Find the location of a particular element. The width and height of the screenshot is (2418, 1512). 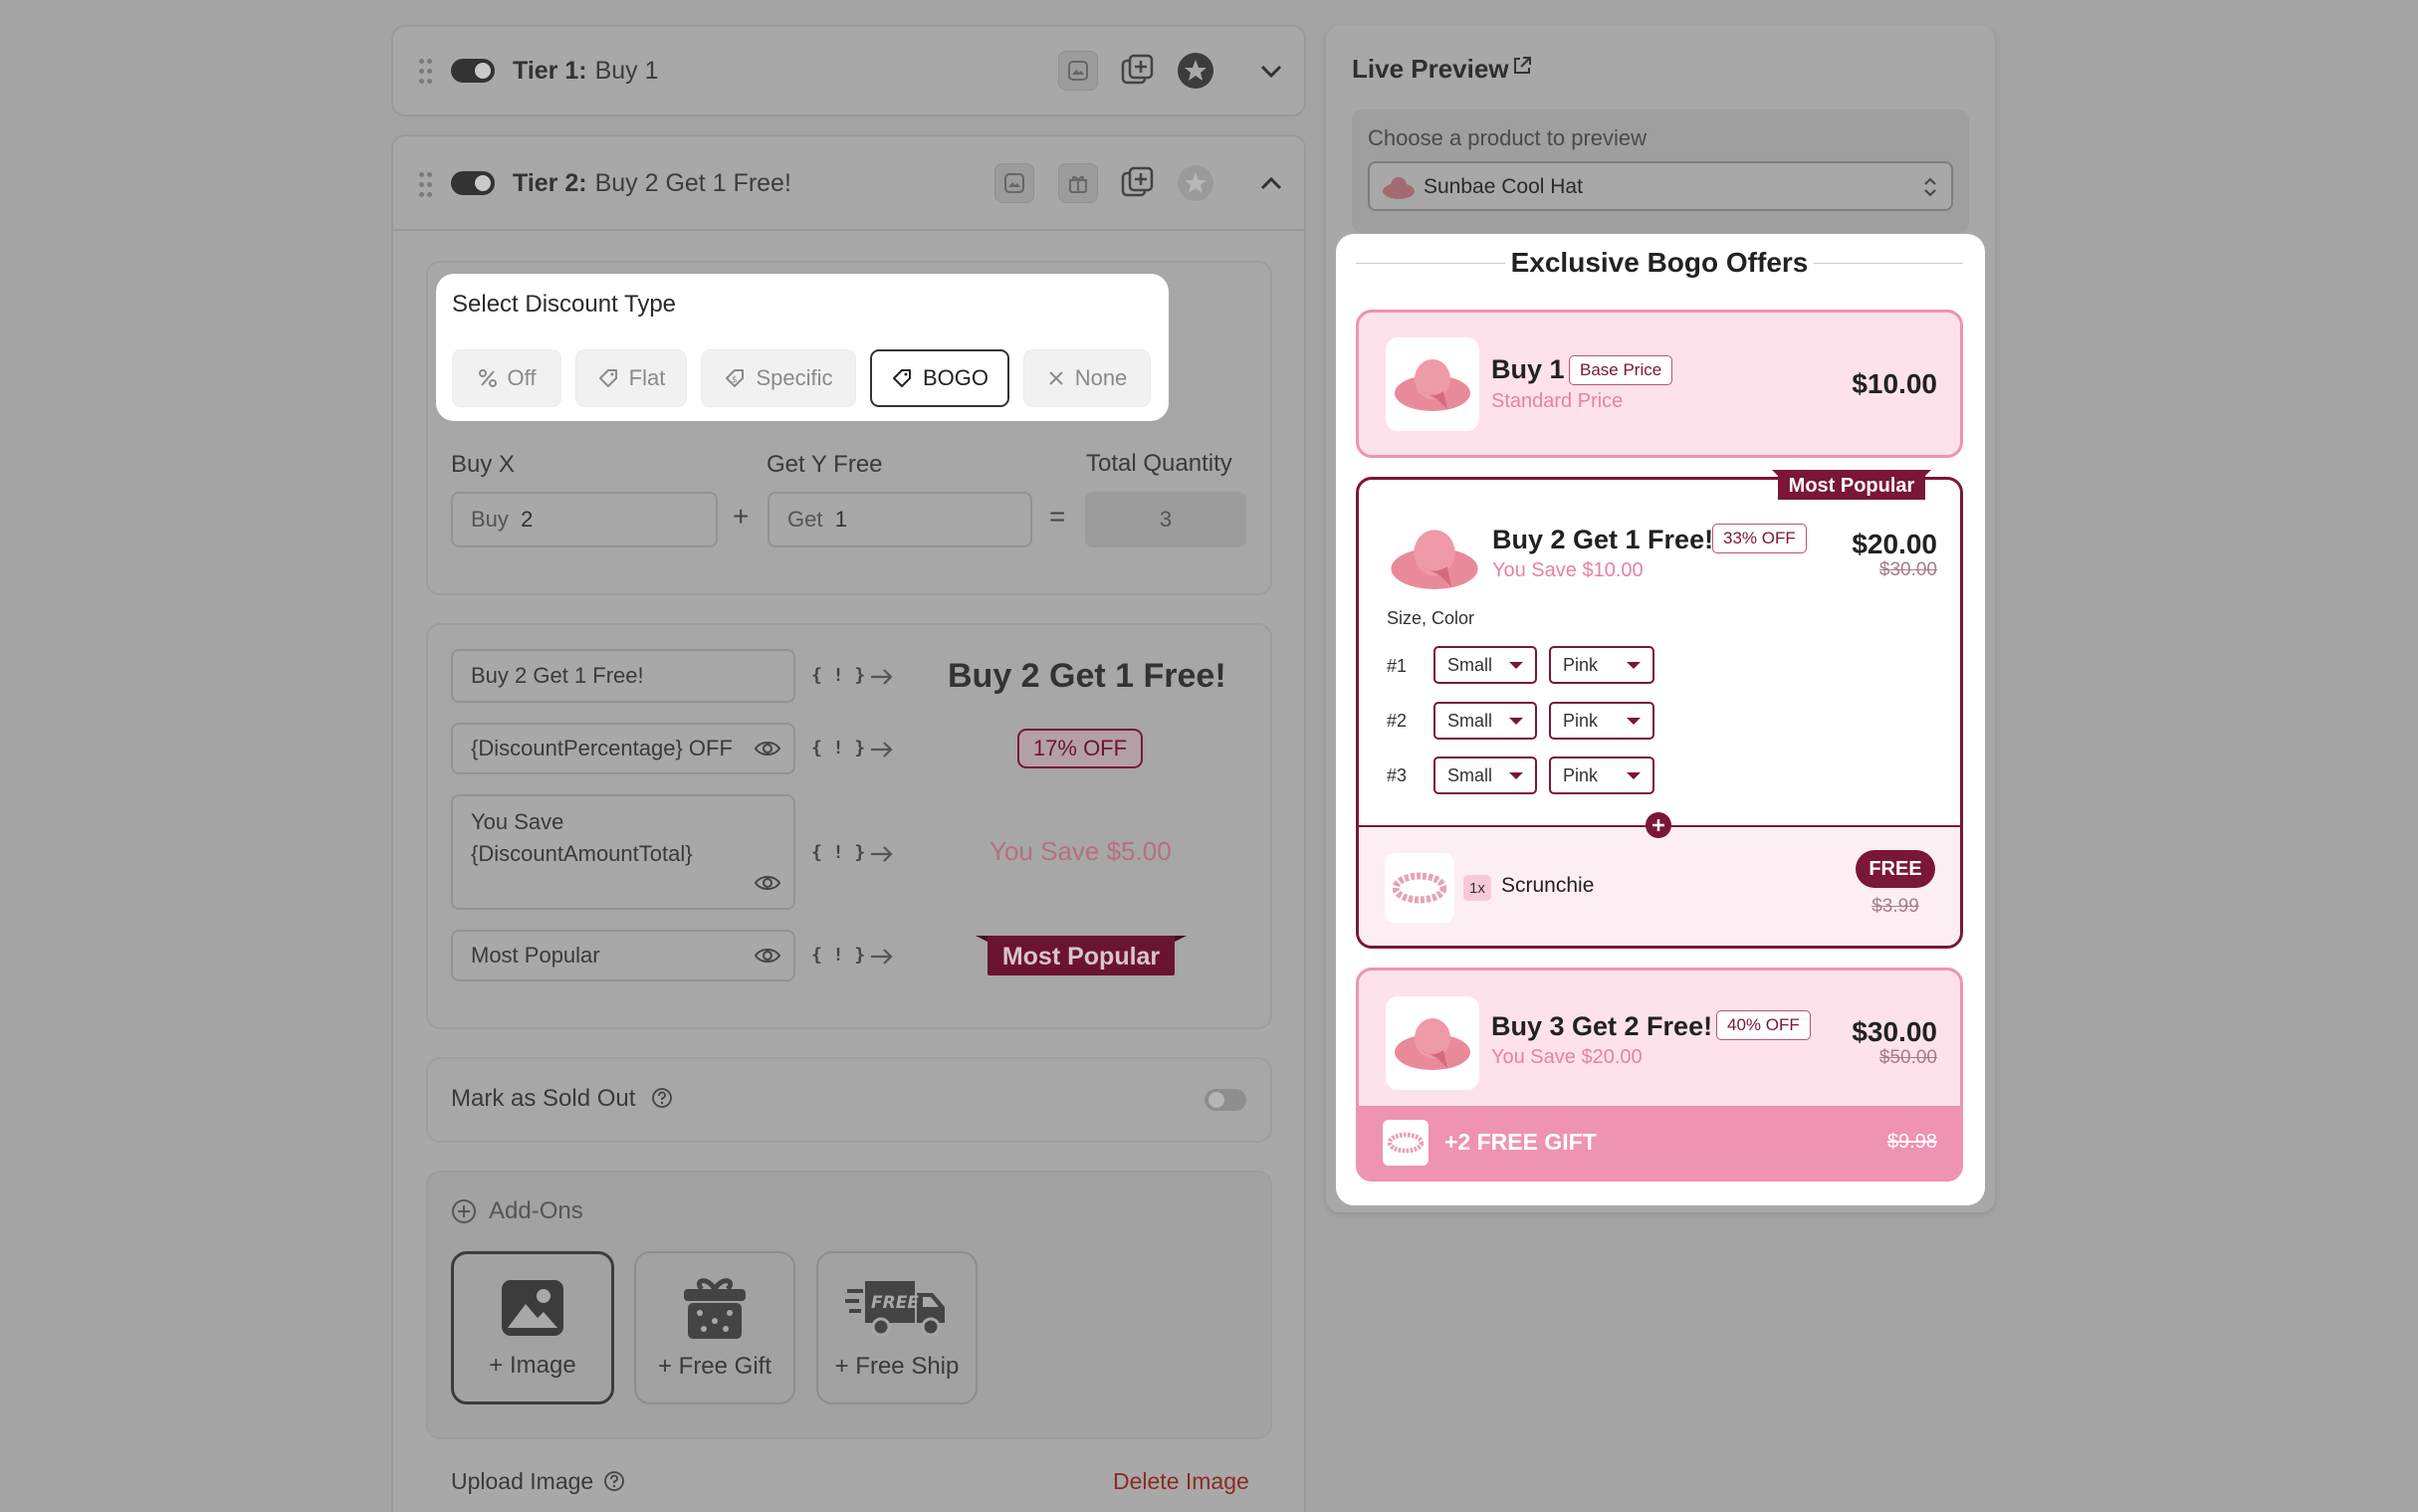

discount-option-off: Off is located at coordinates (507, 378).